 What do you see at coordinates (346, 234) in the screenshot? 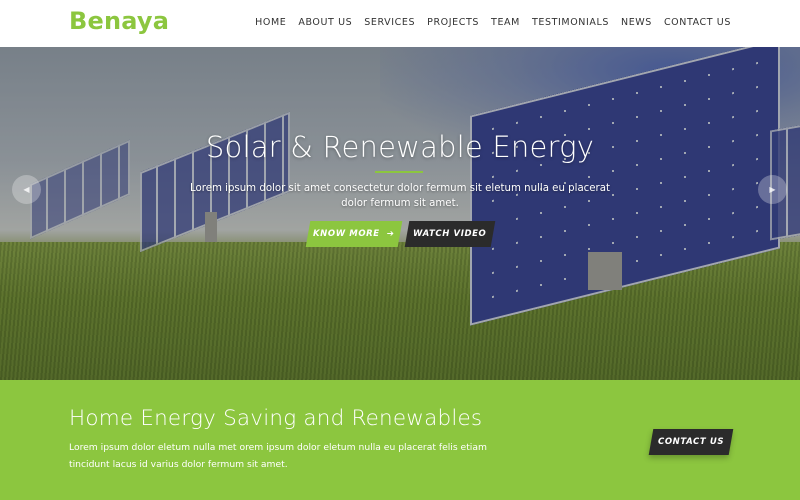
I see `know-more-label: KNOW MORE` at bounding box center [346, 234].